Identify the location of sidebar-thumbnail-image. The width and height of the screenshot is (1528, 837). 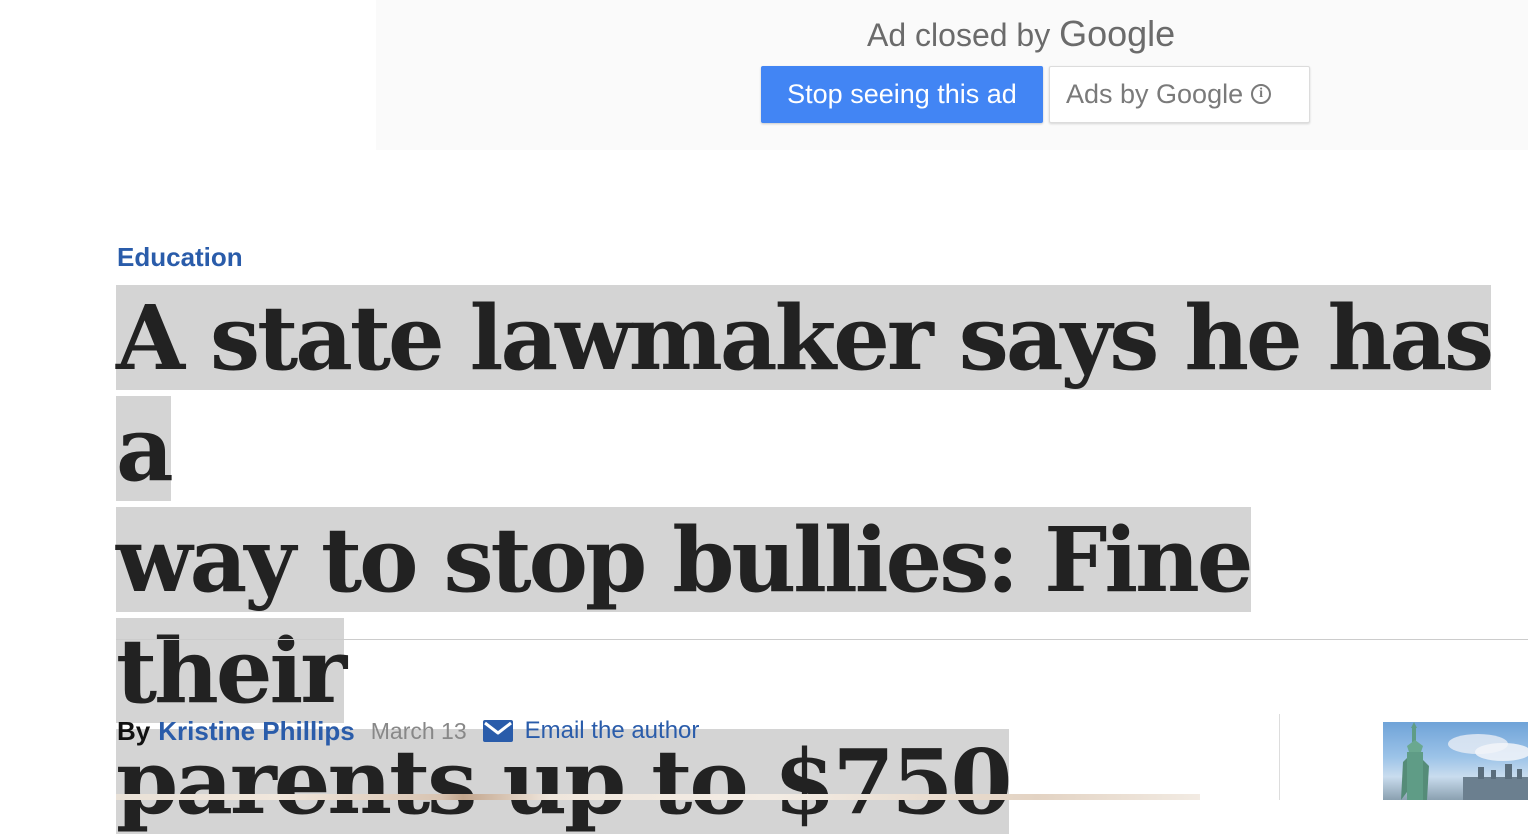
(1455, 761).